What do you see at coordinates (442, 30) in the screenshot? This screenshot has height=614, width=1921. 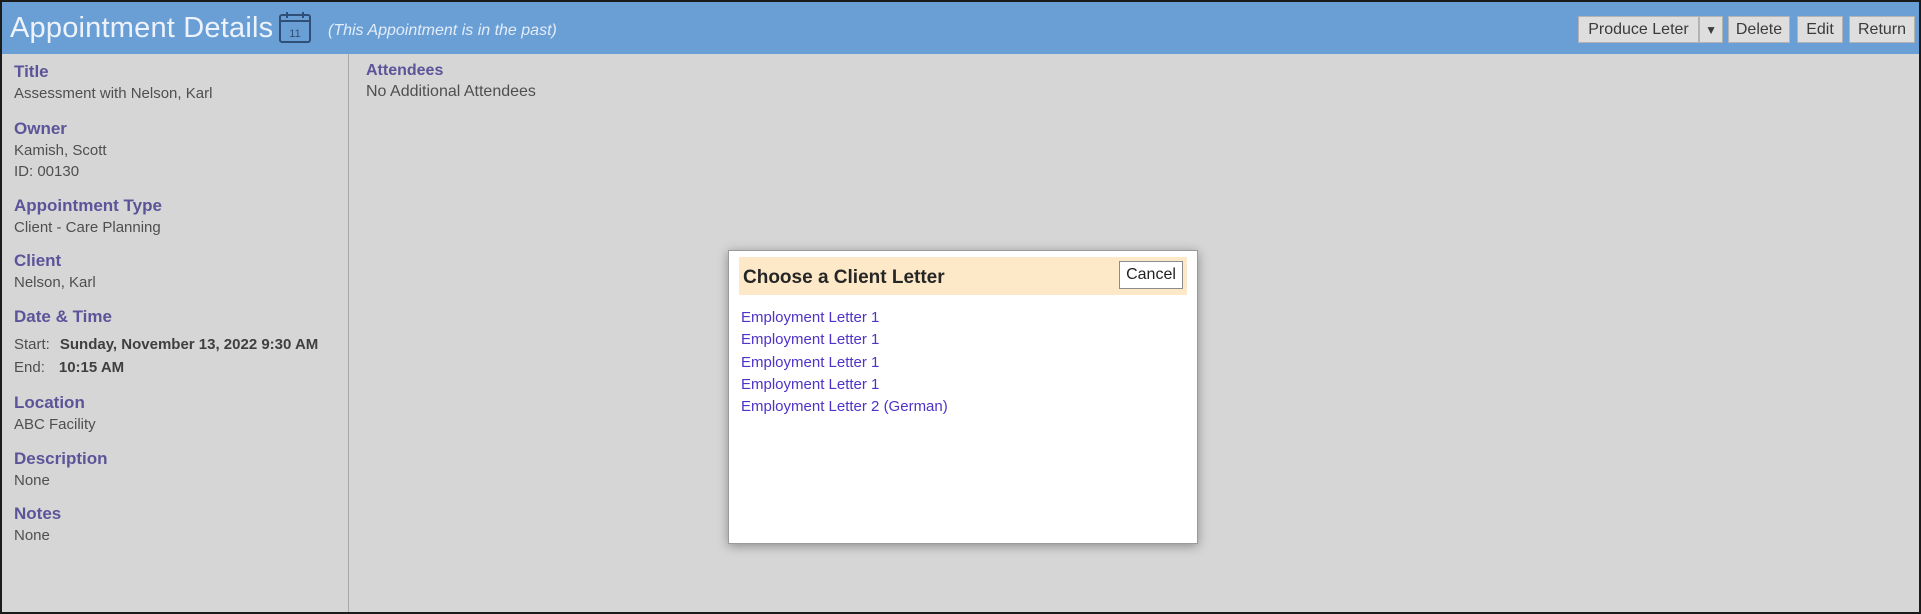 I see `past-appointment-note: (This Appointment is in the past)` at bounding box center [442, 30].